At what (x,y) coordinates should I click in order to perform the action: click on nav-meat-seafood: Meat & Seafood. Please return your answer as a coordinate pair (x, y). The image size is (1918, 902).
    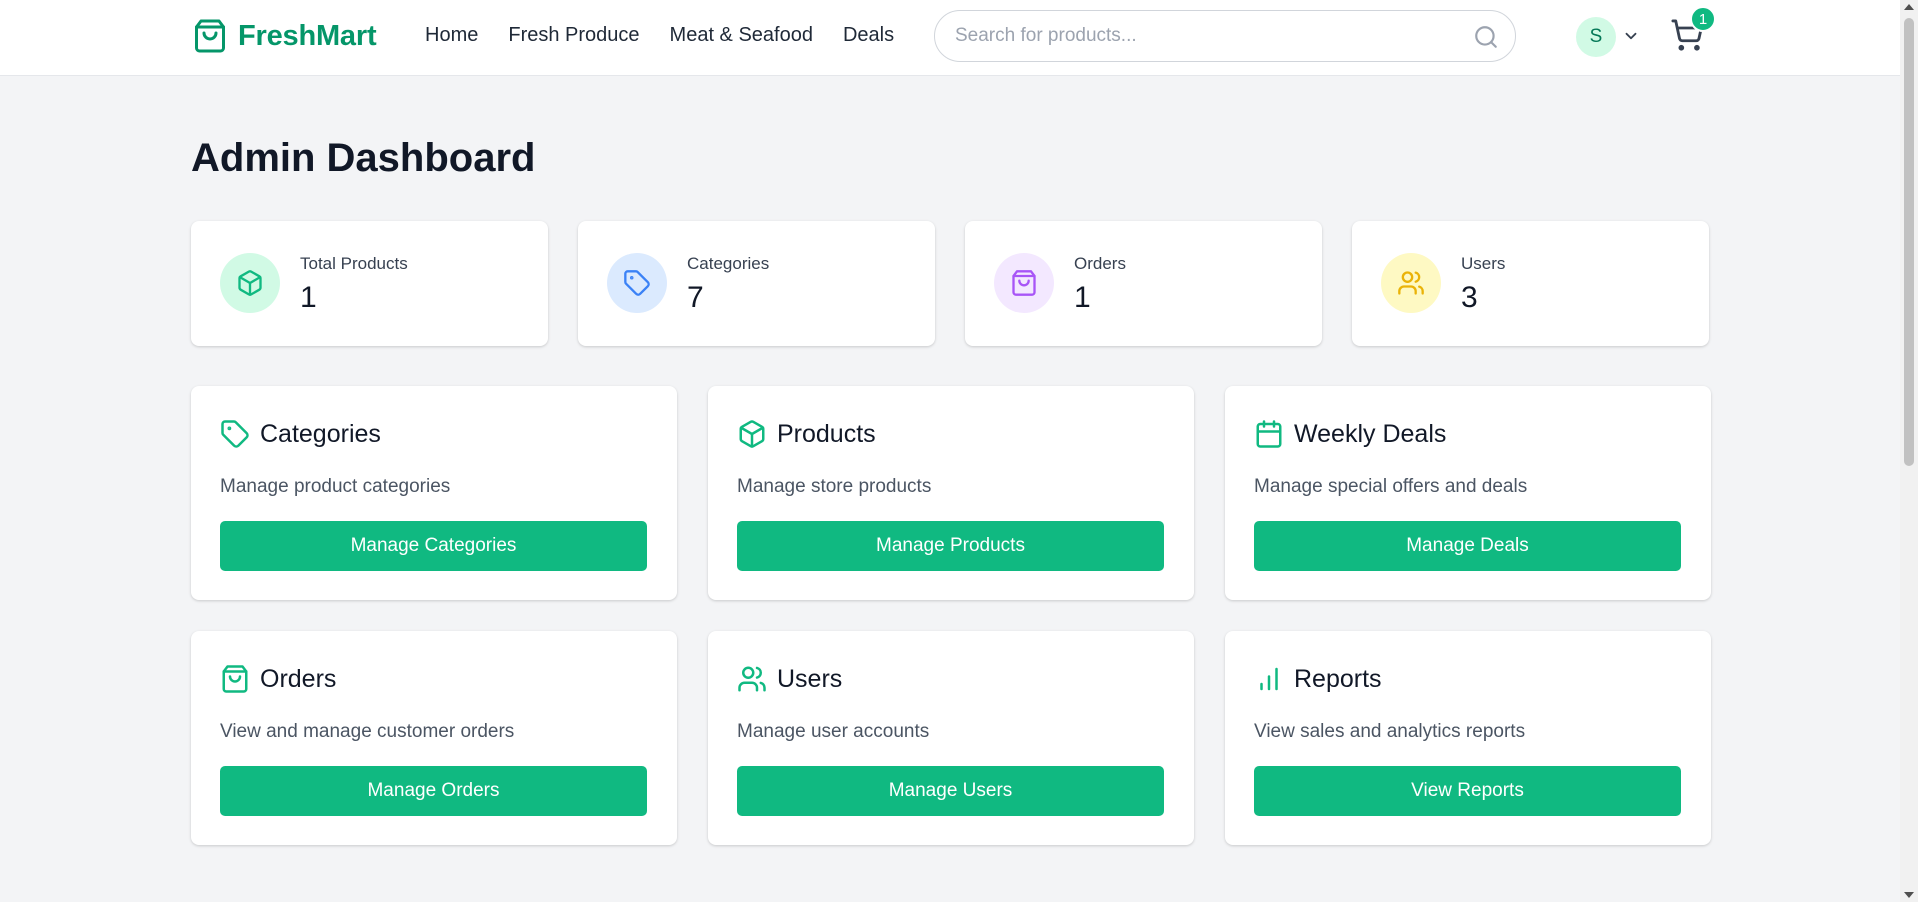
    Looking at the image, I should click on (741, 35).